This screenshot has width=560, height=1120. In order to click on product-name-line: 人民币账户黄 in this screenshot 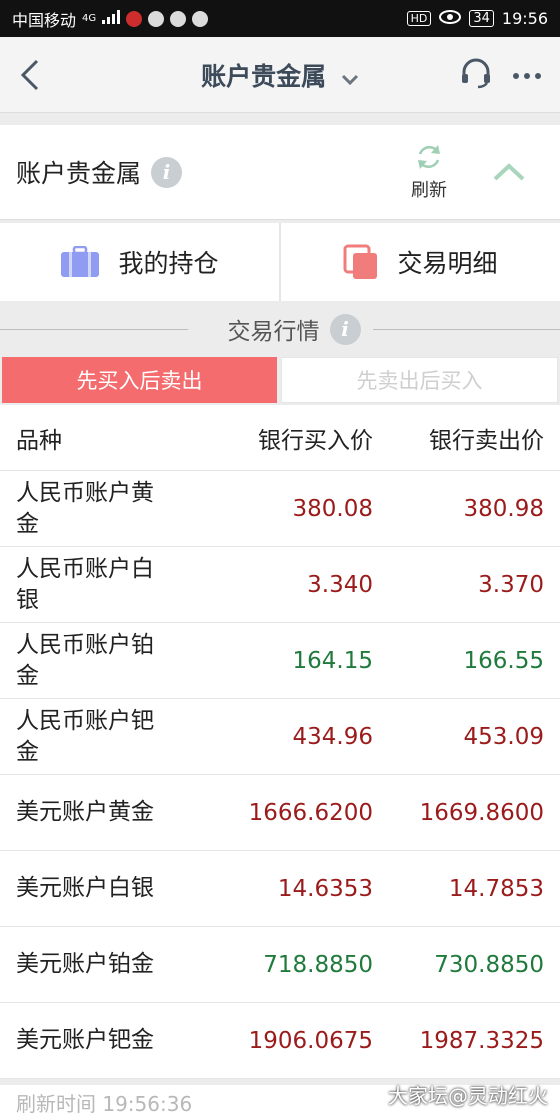, I will do `click(85, 492)`.